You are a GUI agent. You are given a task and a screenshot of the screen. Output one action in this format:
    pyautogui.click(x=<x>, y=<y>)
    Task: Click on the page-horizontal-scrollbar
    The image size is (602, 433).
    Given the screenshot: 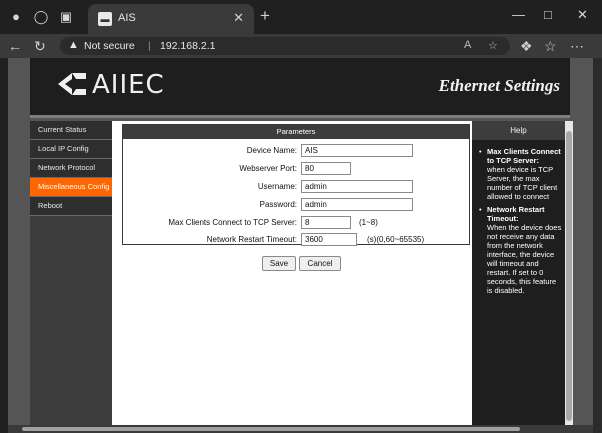 What is the action you would take?
    pyautogui.click(x=300, y=429)
    